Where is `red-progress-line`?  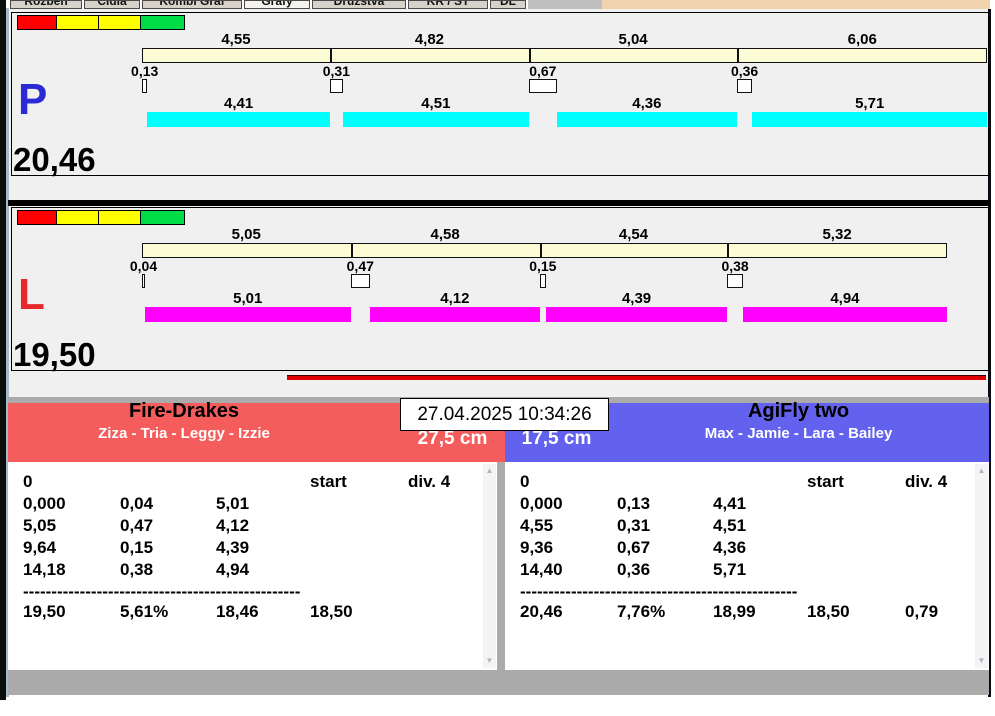 red-progress-line is located at coordinates (636, 377).